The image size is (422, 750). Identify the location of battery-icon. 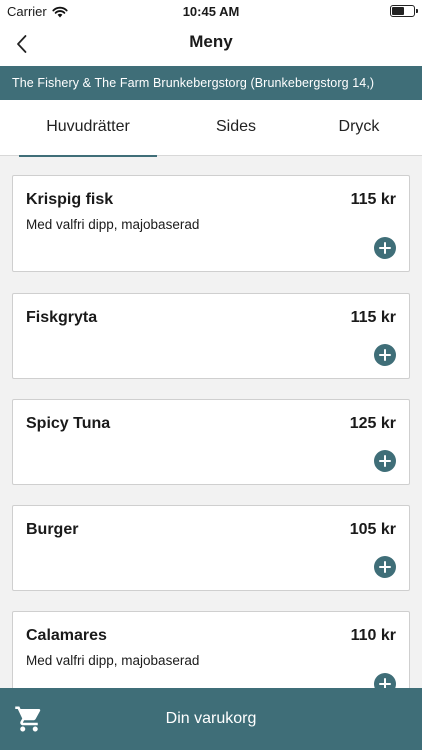
(404, 11).